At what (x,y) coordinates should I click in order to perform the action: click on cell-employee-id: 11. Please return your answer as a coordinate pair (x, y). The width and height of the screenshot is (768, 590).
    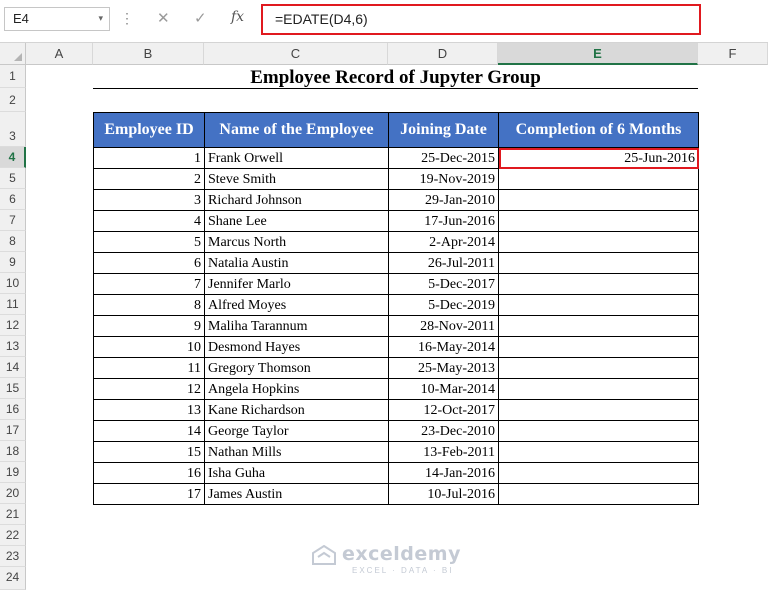
    Looking at the image, I should click on (149, 368).